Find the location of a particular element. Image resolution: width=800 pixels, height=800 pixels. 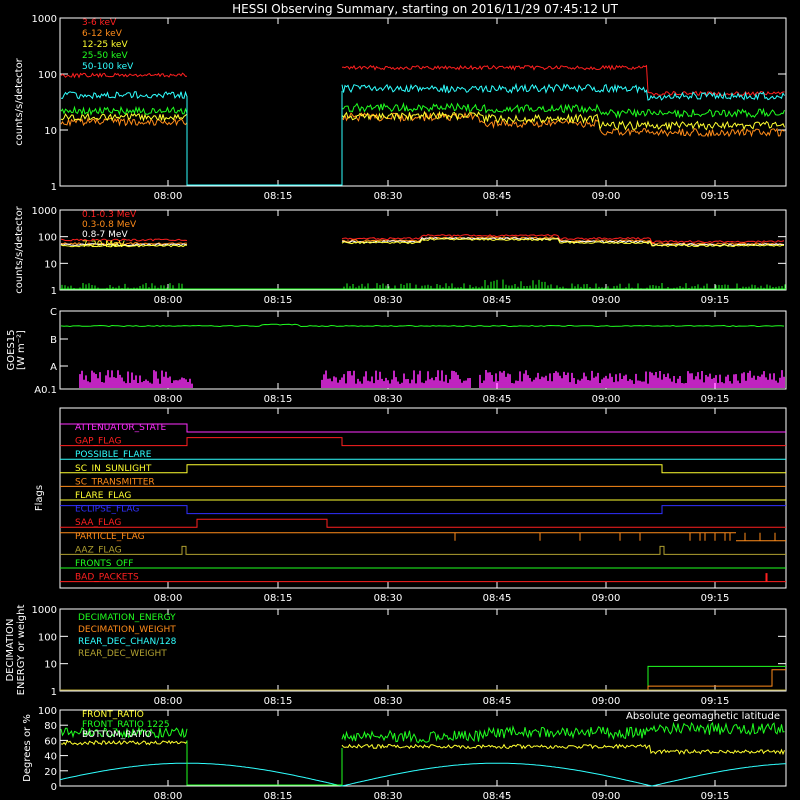

goes-ytick-label: A is located at coordinates (53, 367).